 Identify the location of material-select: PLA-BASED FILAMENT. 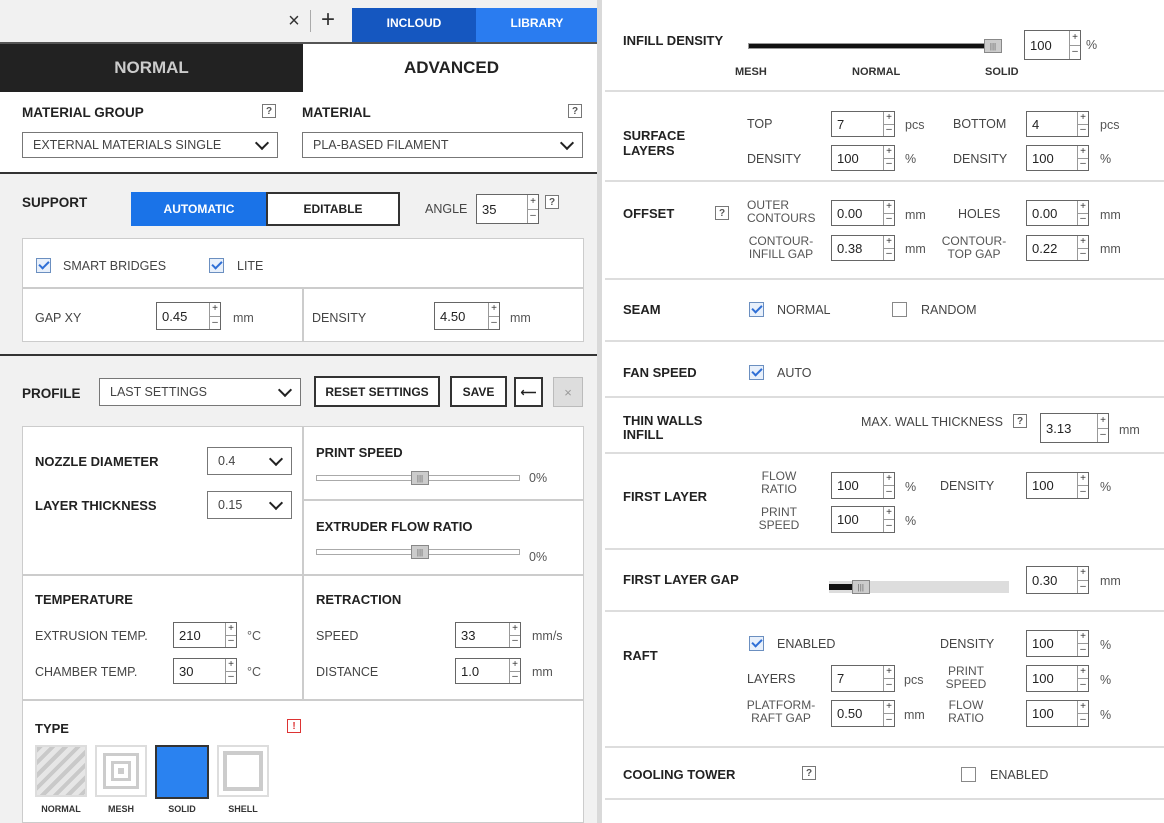
(442, 145).